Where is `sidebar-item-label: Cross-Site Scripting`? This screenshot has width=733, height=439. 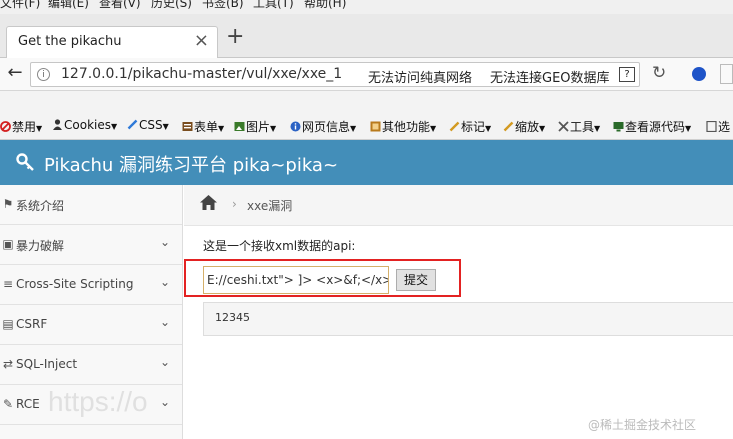
sidebar-item-label: Cross-Site Scripting is located at coordinates (75, 284).